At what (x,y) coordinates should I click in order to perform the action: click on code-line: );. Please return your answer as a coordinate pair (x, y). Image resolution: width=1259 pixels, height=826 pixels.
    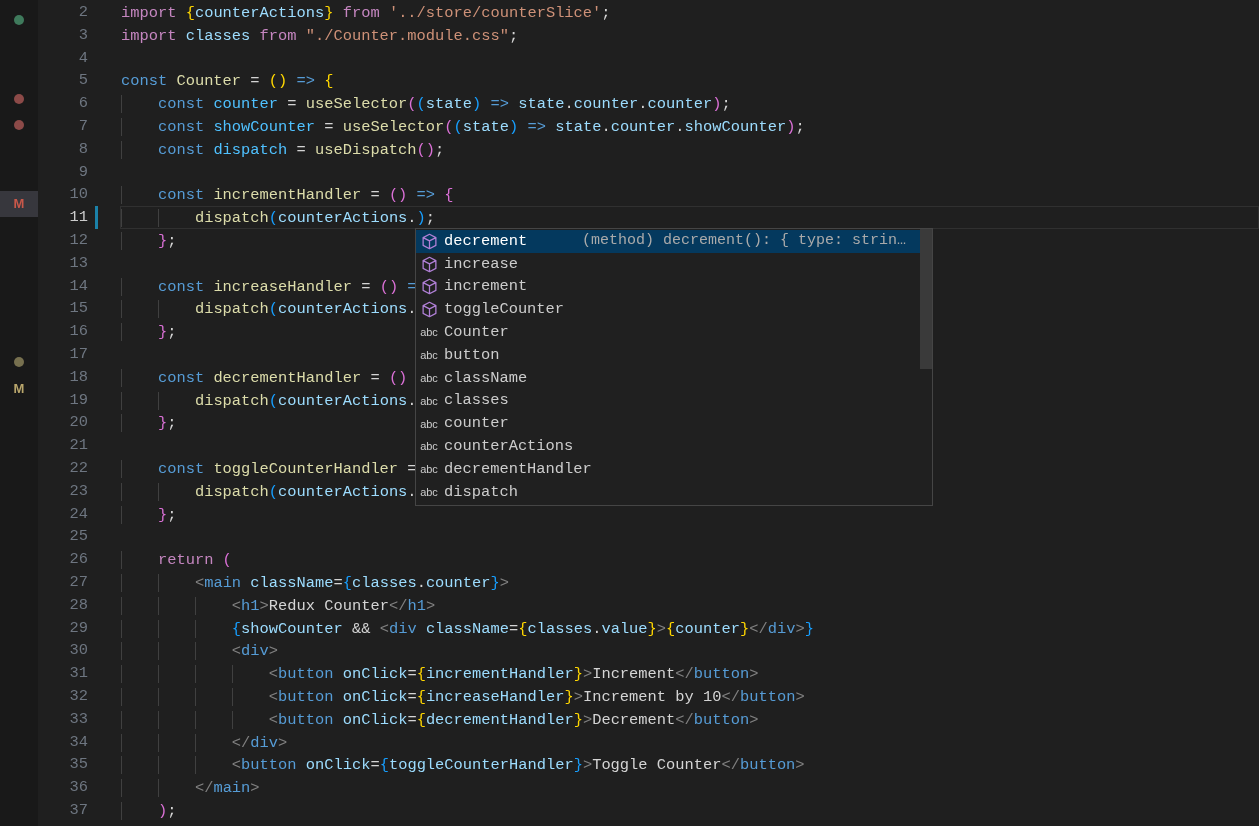
    Looking at the image, I should click on (689, 810).